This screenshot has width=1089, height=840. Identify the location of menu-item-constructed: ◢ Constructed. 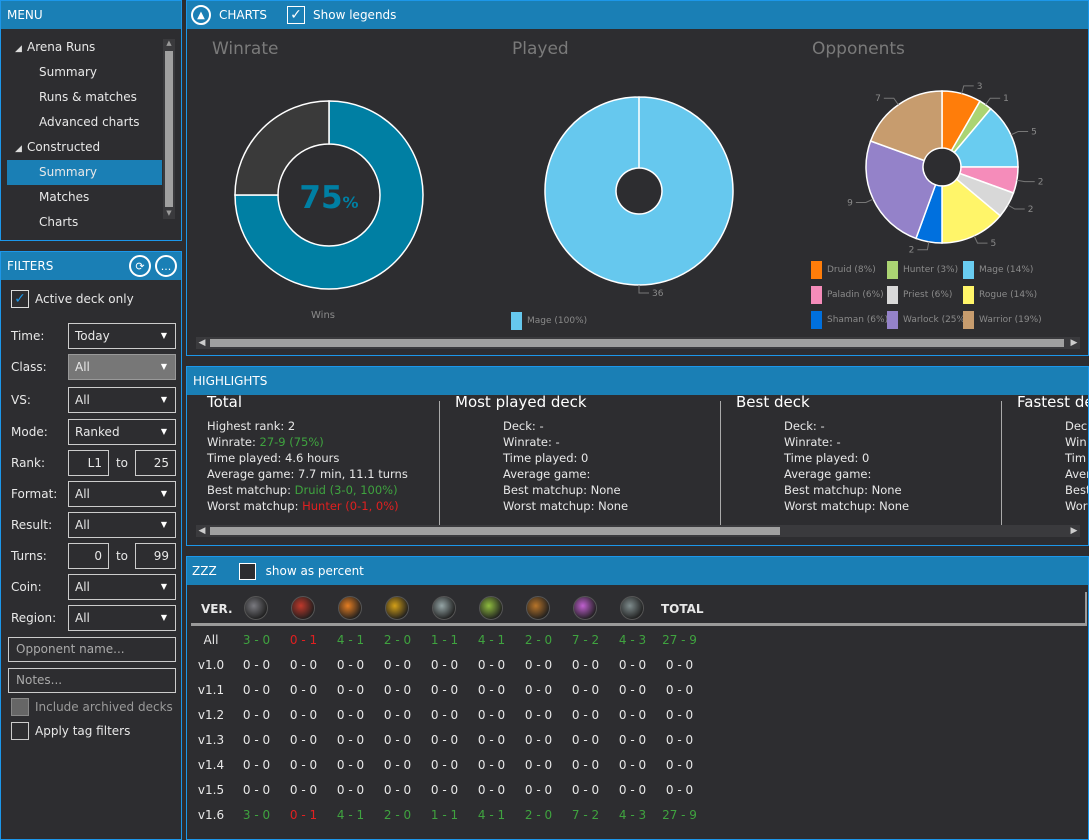
(84, 147).